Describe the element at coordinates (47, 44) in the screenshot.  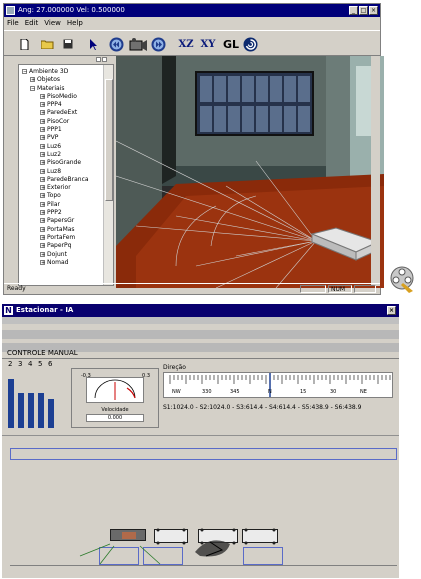
I see `open-button` at that location.